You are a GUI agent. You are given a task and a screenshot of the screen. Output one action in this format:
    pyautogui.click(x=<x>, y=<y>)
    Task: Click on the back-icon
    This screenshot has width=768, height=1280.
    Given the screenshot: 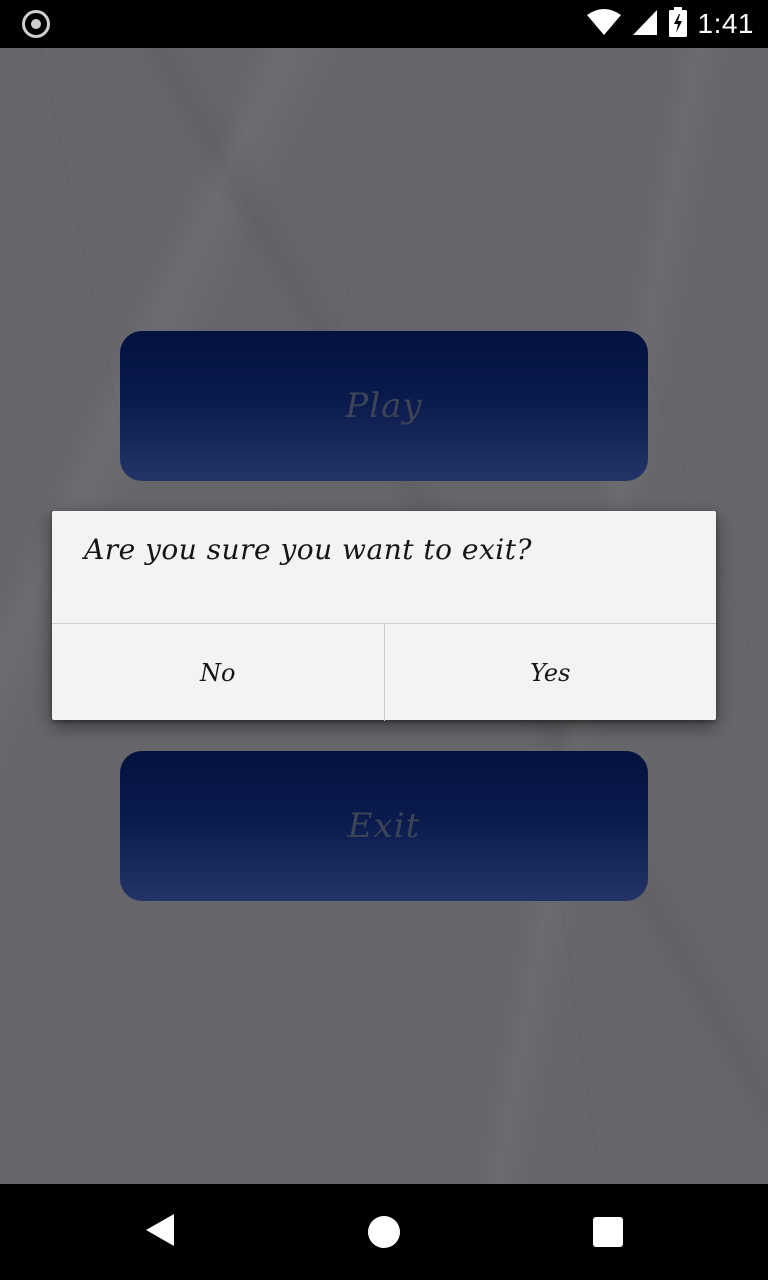 What is the action you would take?
    pyautogui.click(x=160, y=1232)
    